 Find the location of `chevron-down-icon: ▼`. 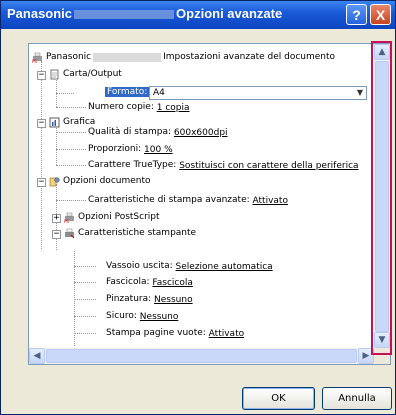

chevron-down-icon: ▼ is located at coordinates (360, 92).